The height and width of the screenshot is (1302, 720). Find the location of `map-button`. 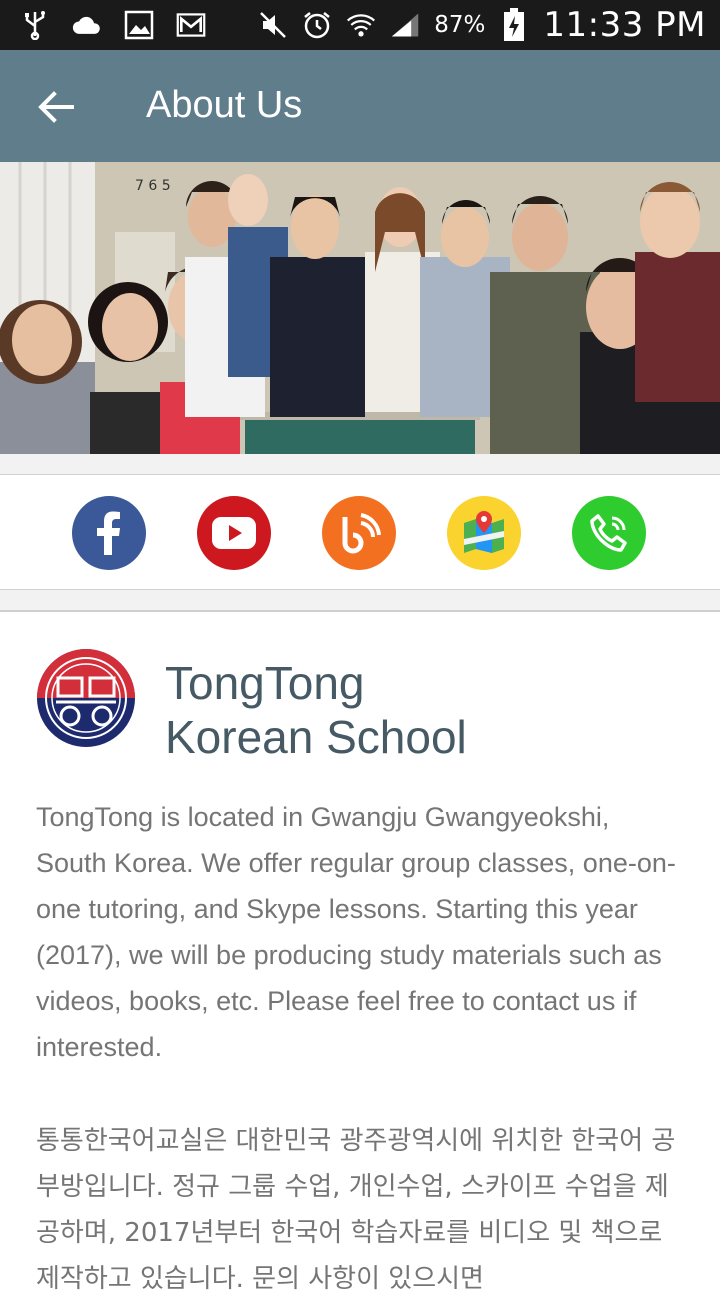

map-button is located at coordinates (484, 533).